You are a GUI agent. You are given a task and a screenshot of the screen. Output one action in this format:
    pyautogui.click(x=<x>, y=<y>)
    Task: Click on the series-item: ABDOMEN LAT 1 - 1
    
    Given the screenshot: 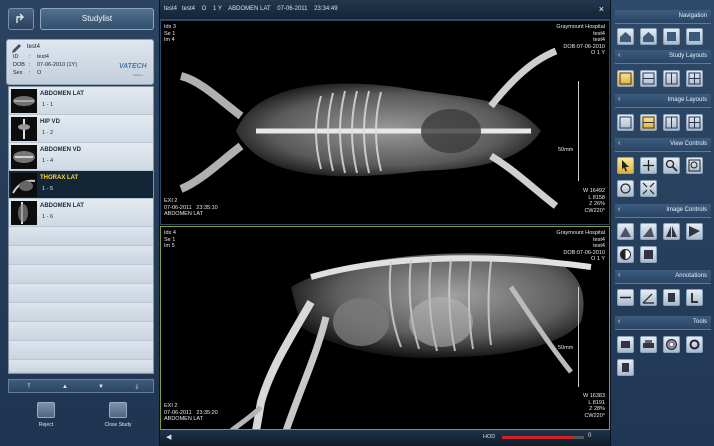 What is the action you would take?
    pyautogui.click(x=81, y=101)
    